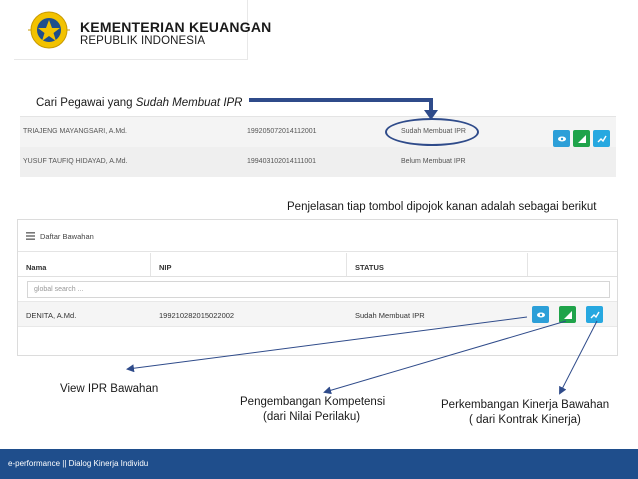  What do you see at coordinates (78, 463) in the screenshot?
I see `footer-text: e-performance || Dialog Kinerja Individu` at bounding box center [78, 463].